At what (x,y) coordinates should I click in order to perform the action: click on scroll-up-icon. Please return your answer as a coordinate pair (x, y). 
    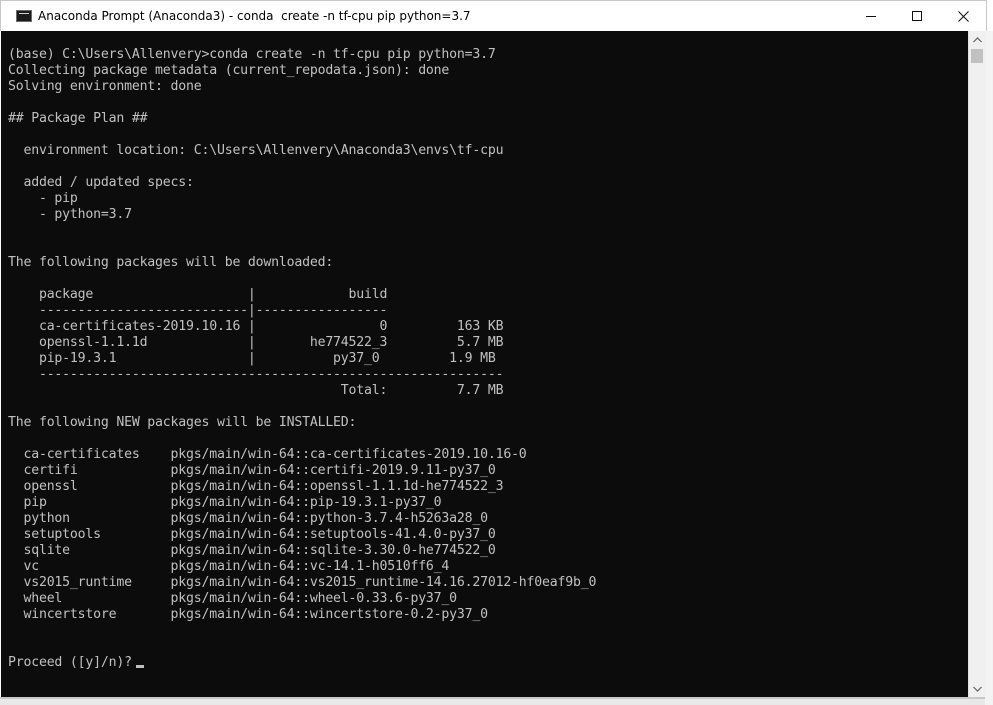
    Looking at the image, I should click on (977, 39).